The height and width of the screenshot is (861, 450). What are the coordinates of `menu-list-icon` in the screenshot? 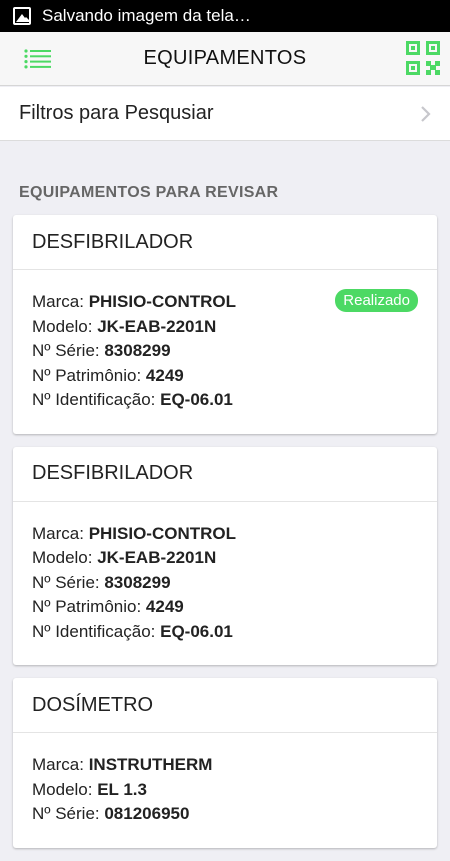 It's located at (38, 59).